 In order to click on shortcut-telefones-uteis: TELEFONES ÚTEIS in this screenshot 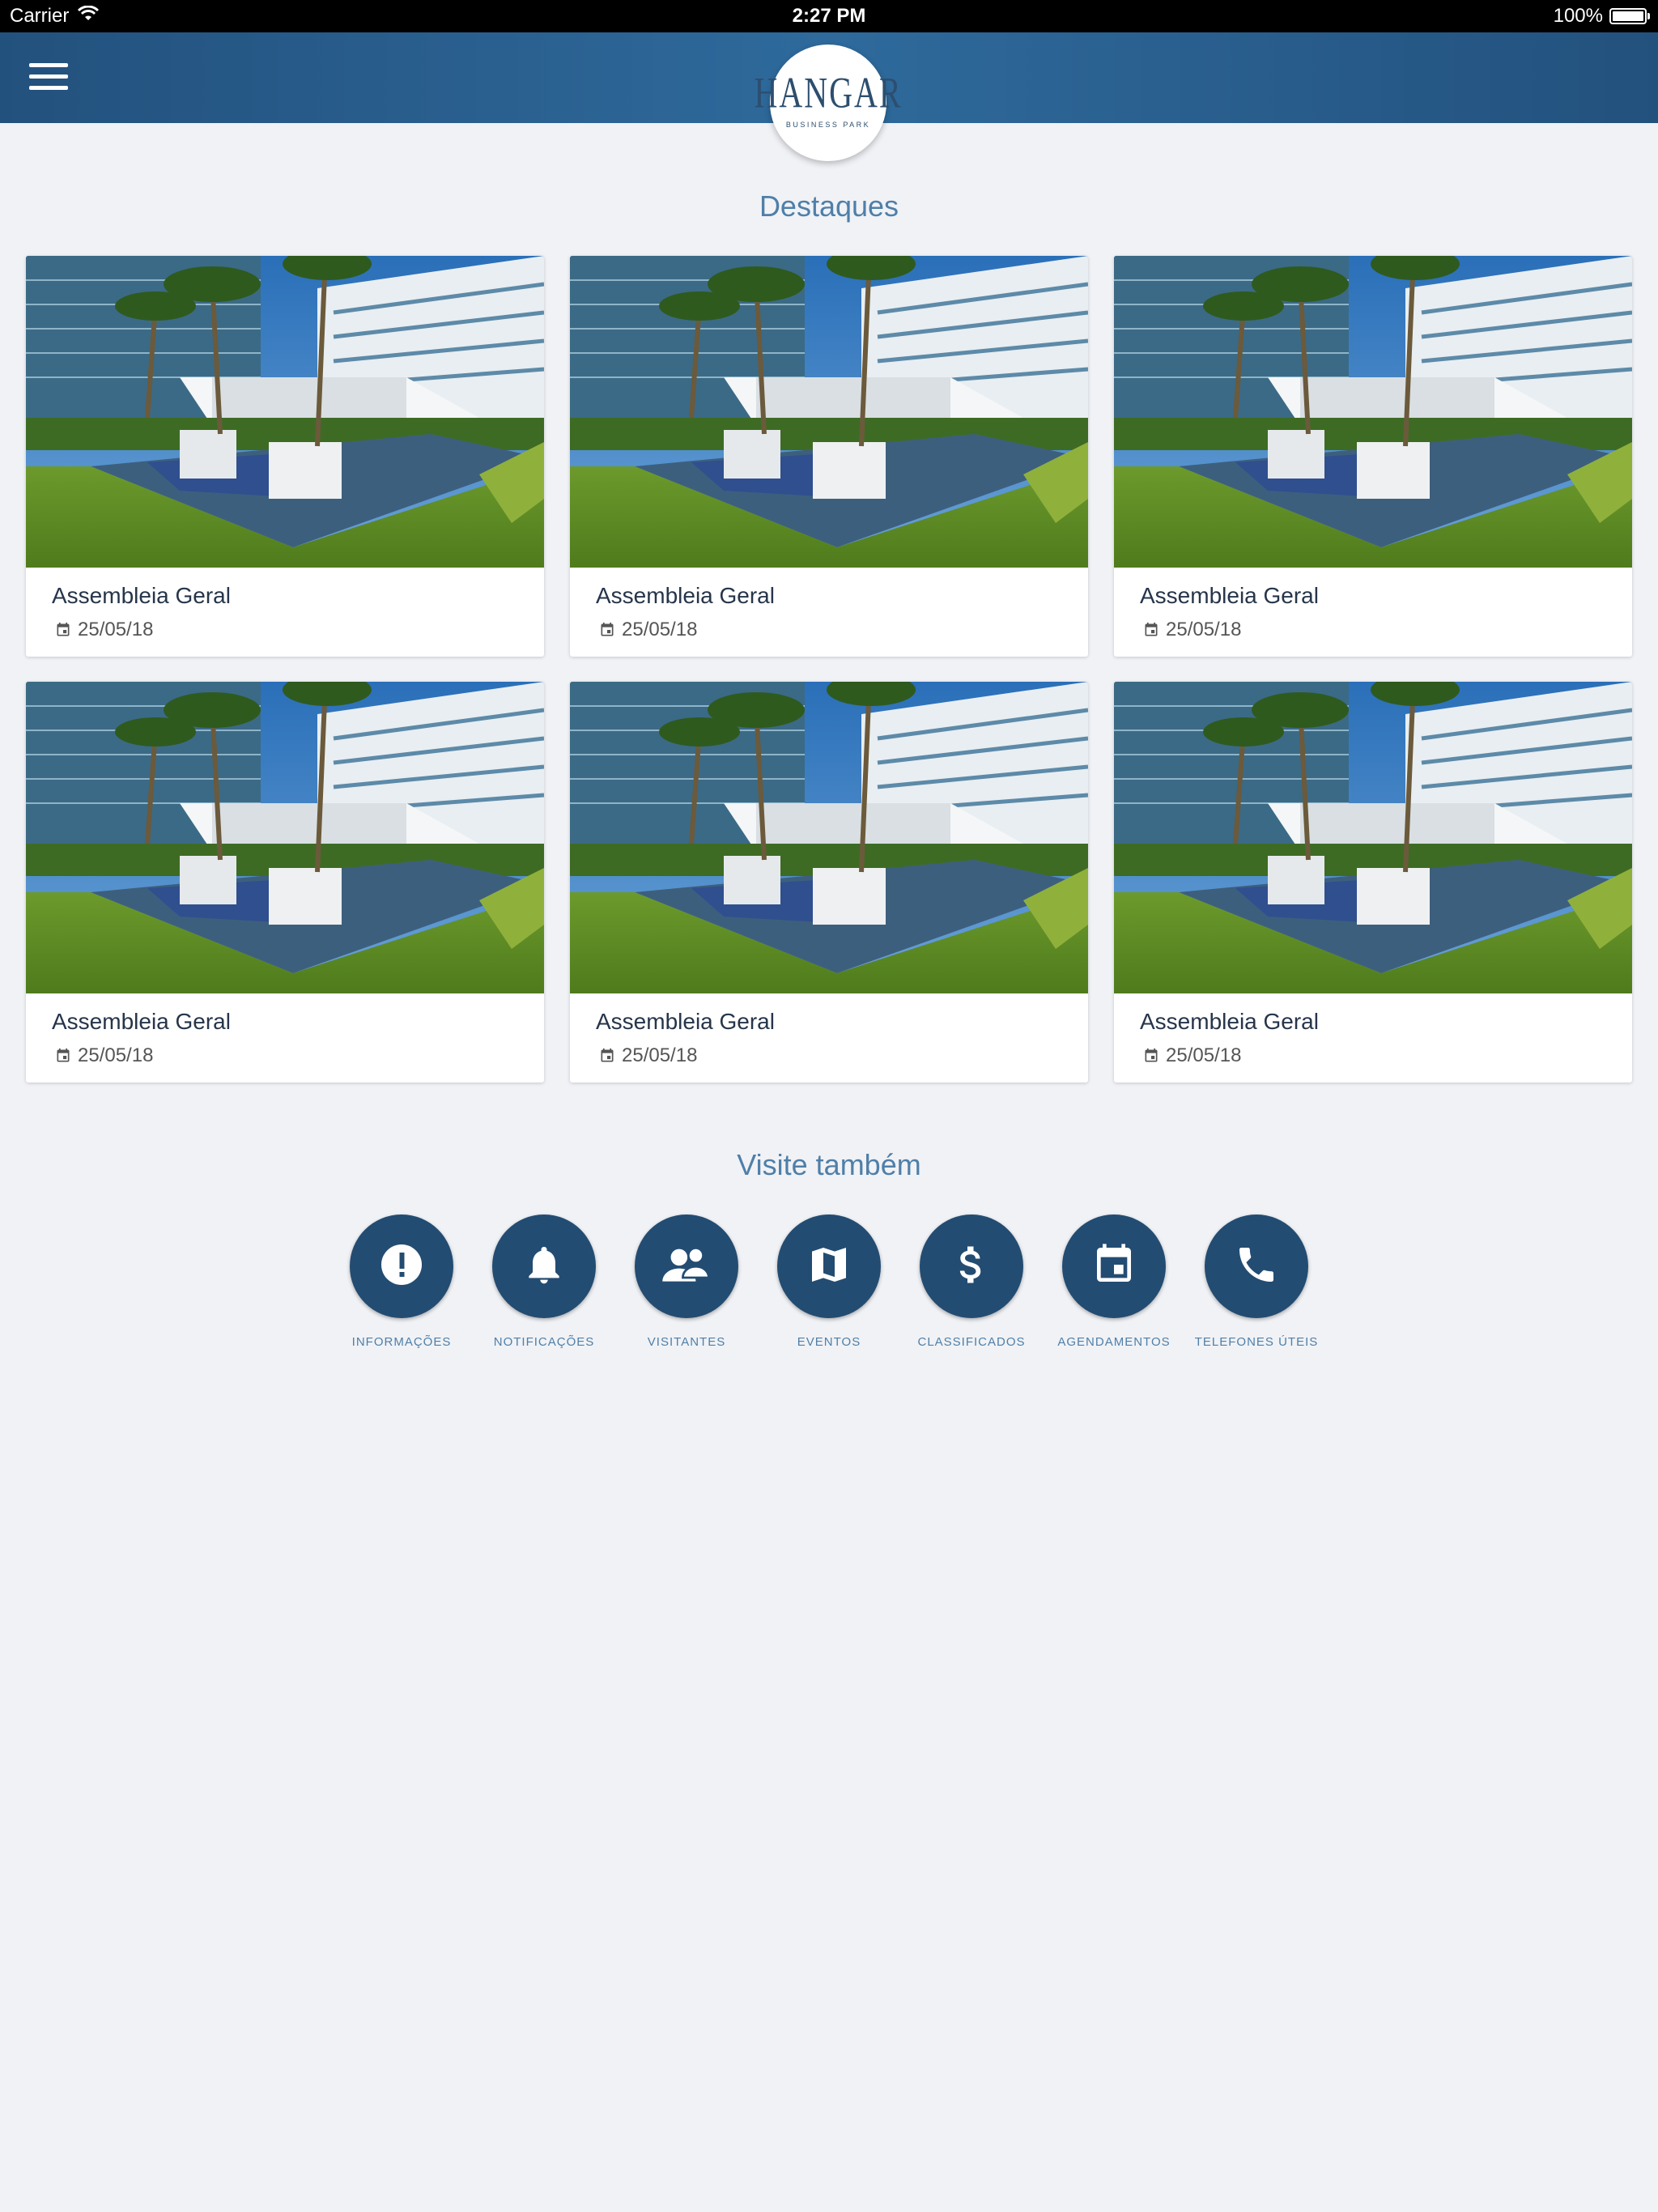, I will do `click(1256, 1283)`.